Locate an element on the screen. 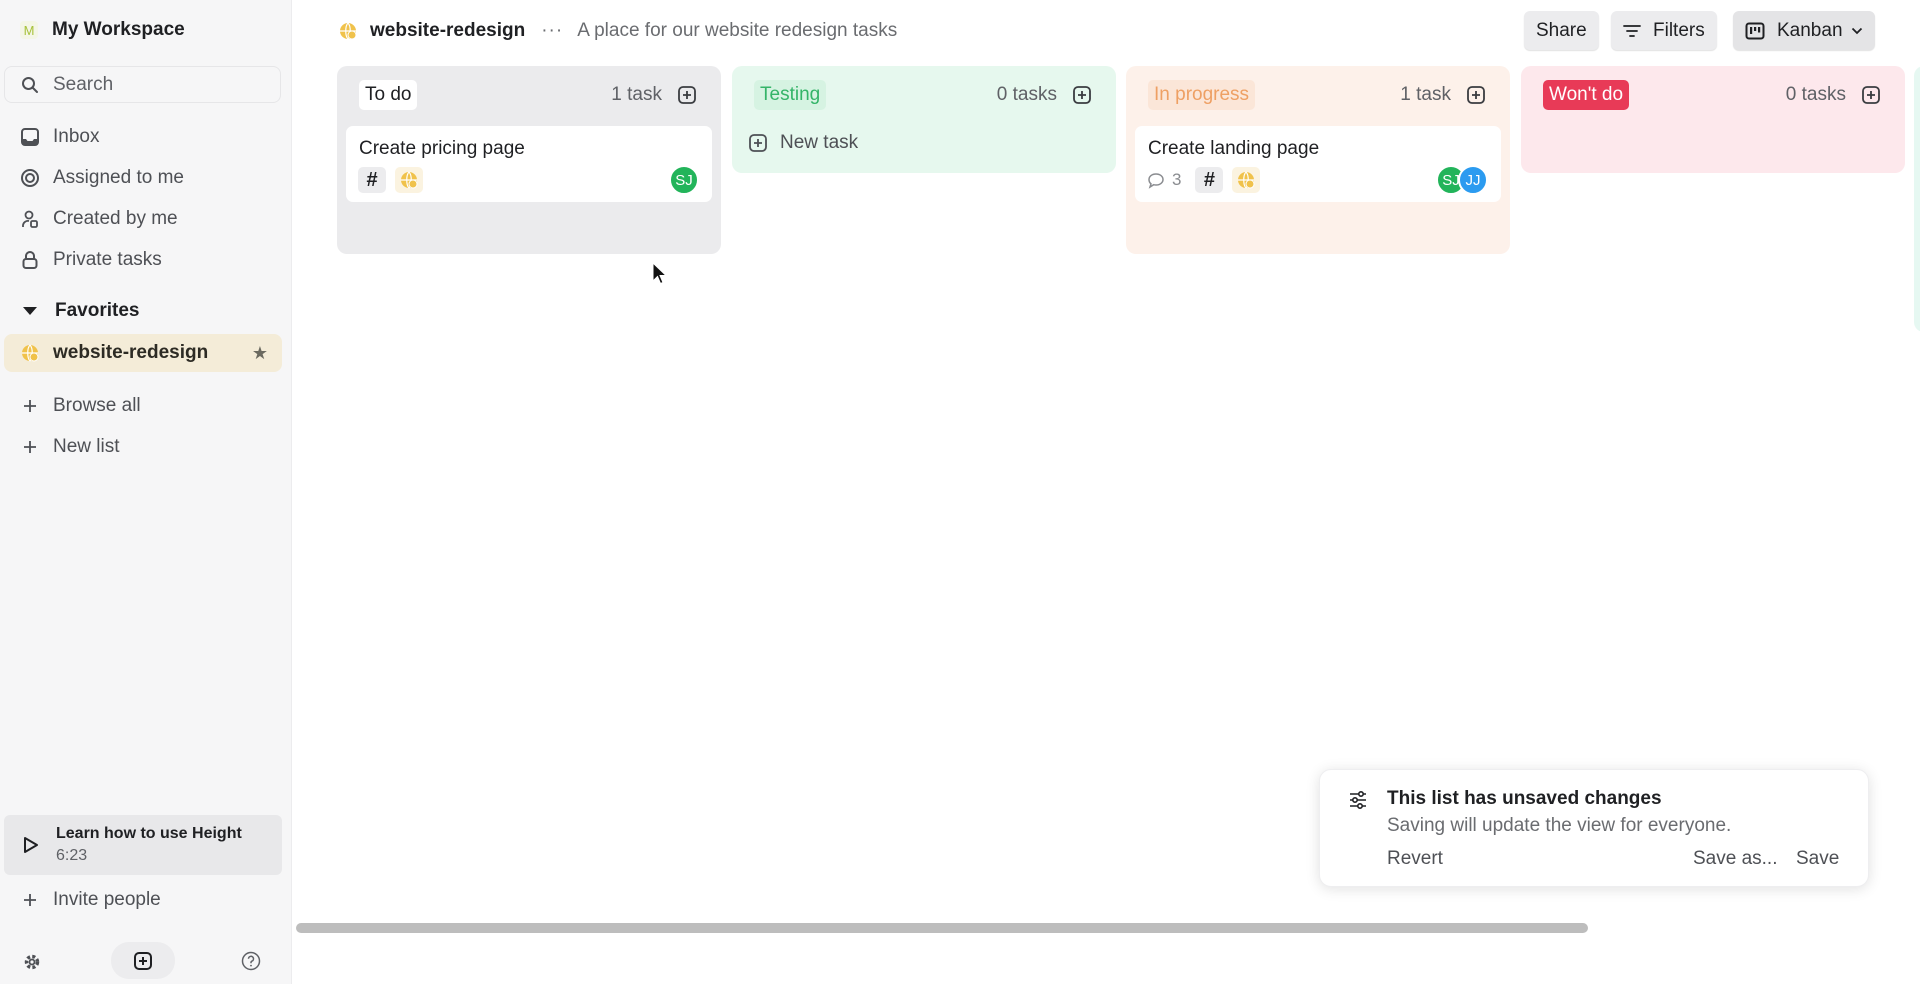 This screenshot has width=1920, height=984. status-label: Won't do is located at coordinates (1586, 95).